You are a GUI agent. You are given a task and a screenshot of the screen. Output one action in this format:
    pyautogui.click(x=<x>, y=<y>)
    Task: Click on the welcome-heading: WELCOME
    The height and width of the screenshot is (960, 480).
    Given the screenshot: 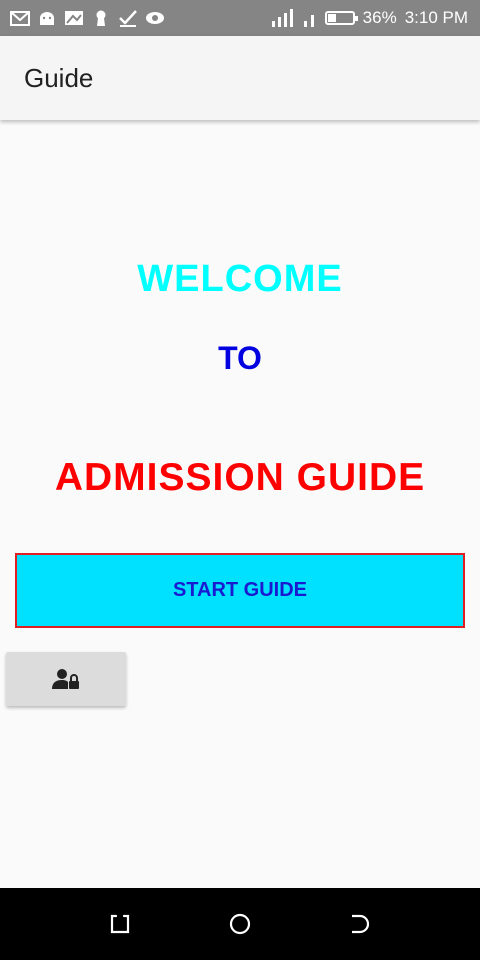 What is the action you would take?
    pyautogui.click(x=240, y=279)
    